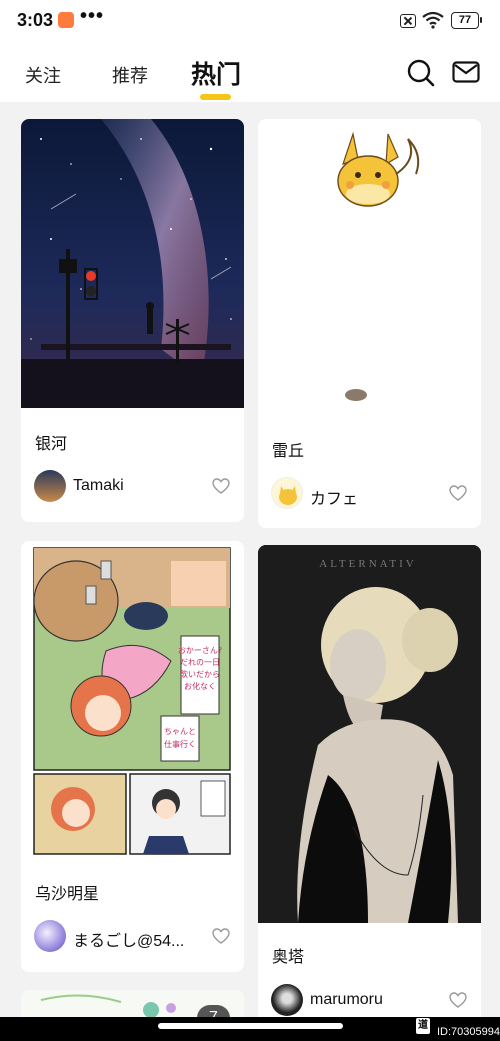  I want to click on tab-follow: 关注, so click(43, 75).